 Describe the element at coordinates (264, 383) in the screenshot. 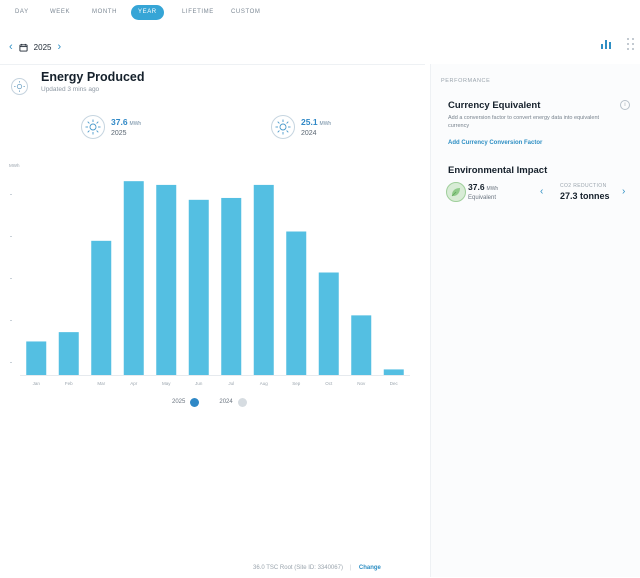

I see `x-tick-label: Aug` at that location.